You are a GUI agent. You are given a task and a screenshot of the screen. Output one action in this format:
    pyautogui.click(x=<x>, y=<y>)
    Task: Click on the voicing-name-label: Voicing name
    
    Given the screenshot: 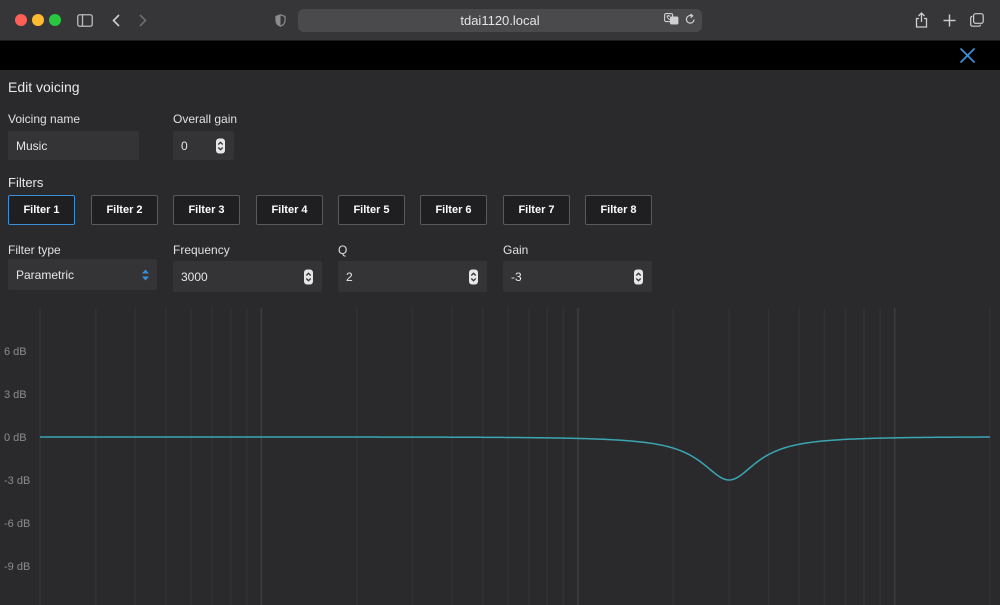 What is the action you would take?
    pyautogui.click(x=44, y=119)
    